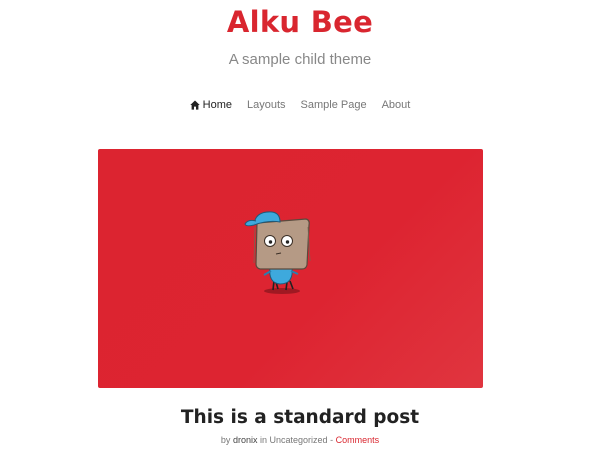  I want to click on post-author-link: dronix, so click(245, 440).